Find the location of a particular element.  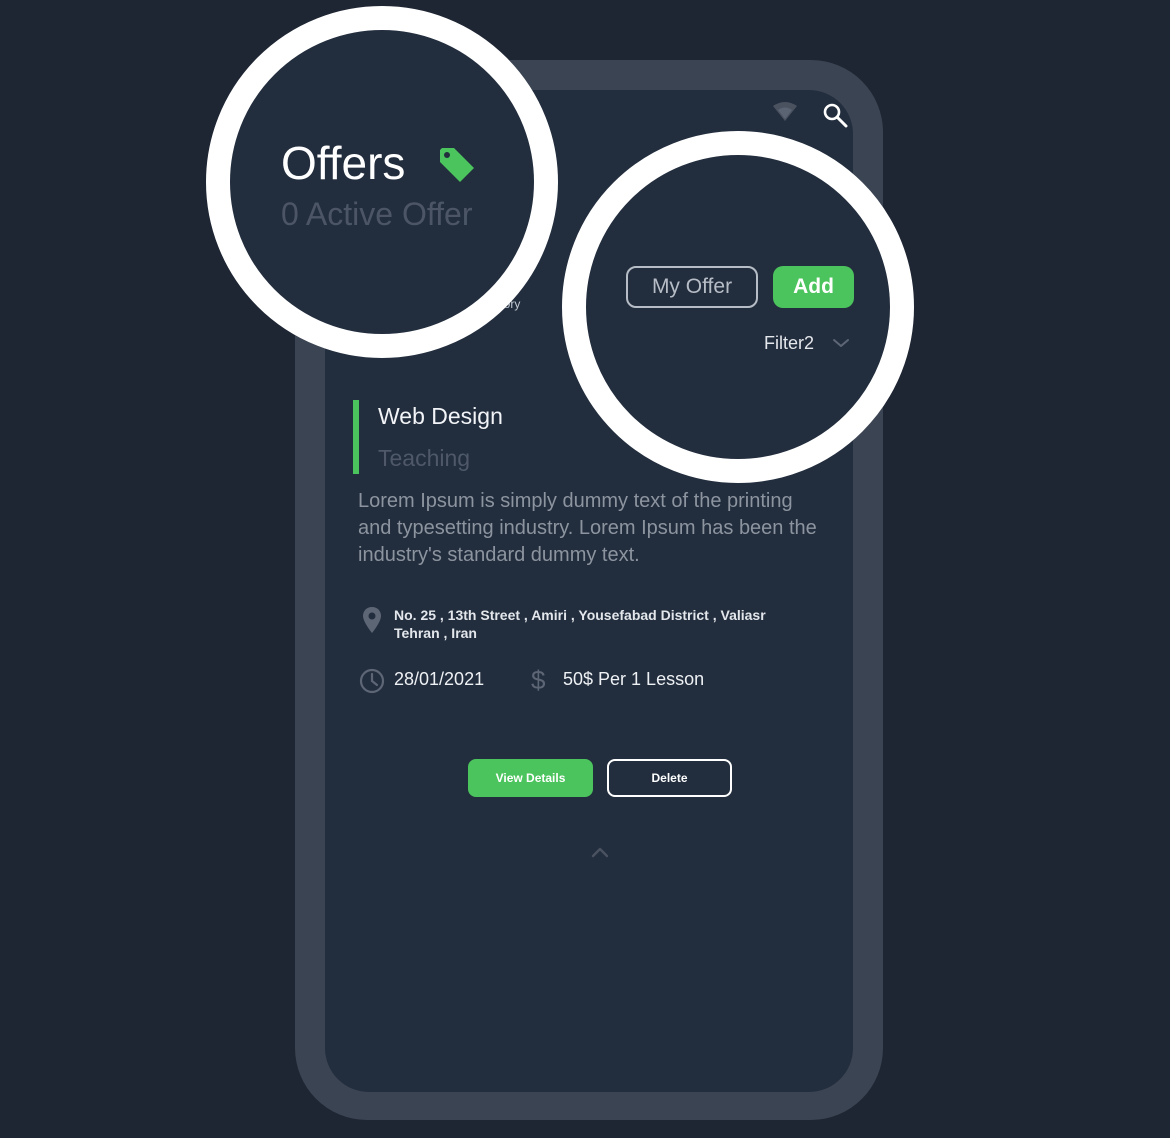

address-line-2: Tehran , Iran is located at coordinates (435, 633).